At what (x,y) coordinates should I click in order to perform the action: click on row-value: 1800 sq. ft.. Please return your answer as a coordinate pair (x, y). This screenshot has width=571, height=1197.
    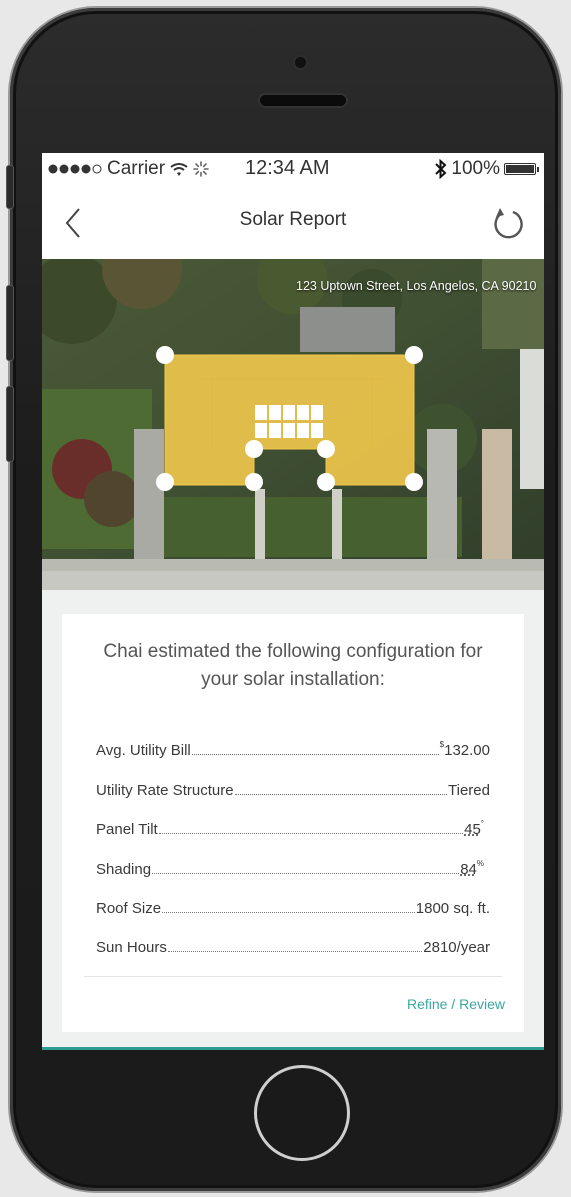
    Looking at the image, I should click on (452, 908).